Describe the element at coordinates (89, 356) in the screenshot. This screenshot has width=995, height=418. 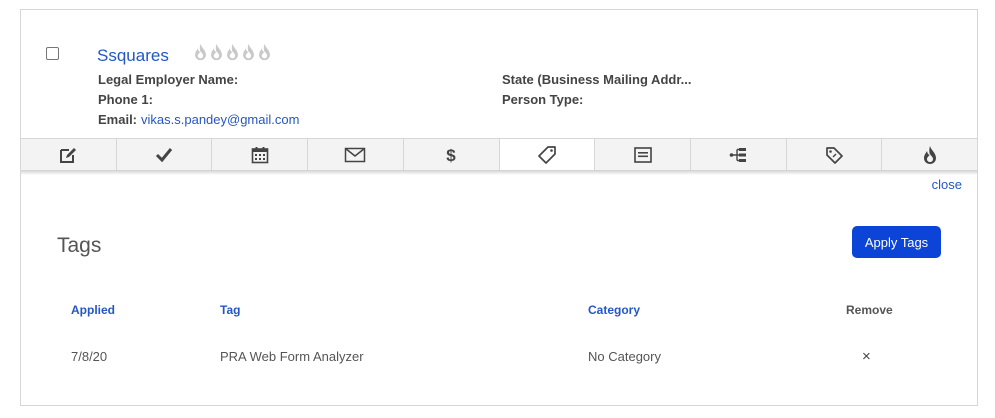
I see `applied-date-cell: 7/8/20` at that location.